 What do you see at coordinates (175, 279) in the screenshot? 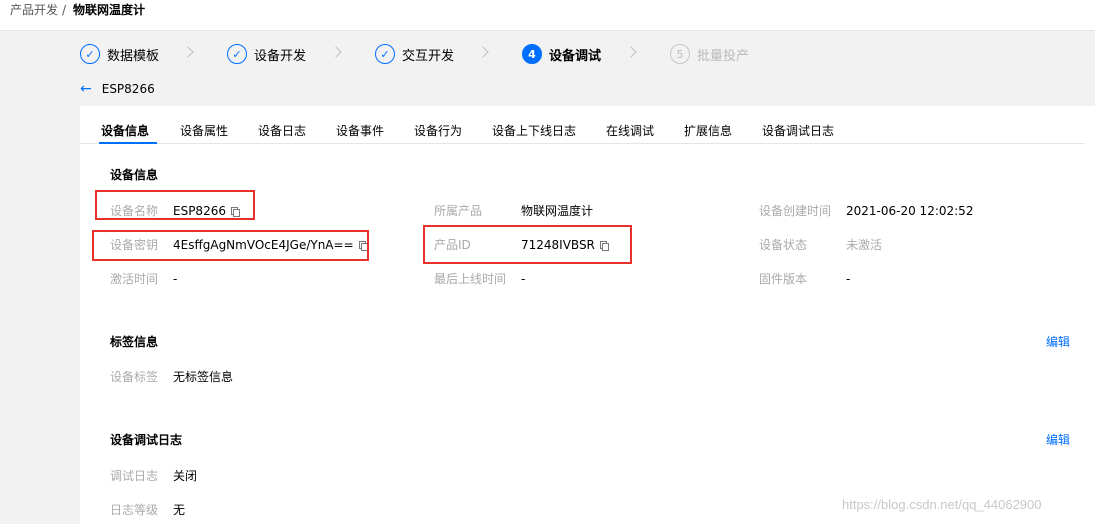
I see `activated-time-value: -` at bounding box center [175, 279].